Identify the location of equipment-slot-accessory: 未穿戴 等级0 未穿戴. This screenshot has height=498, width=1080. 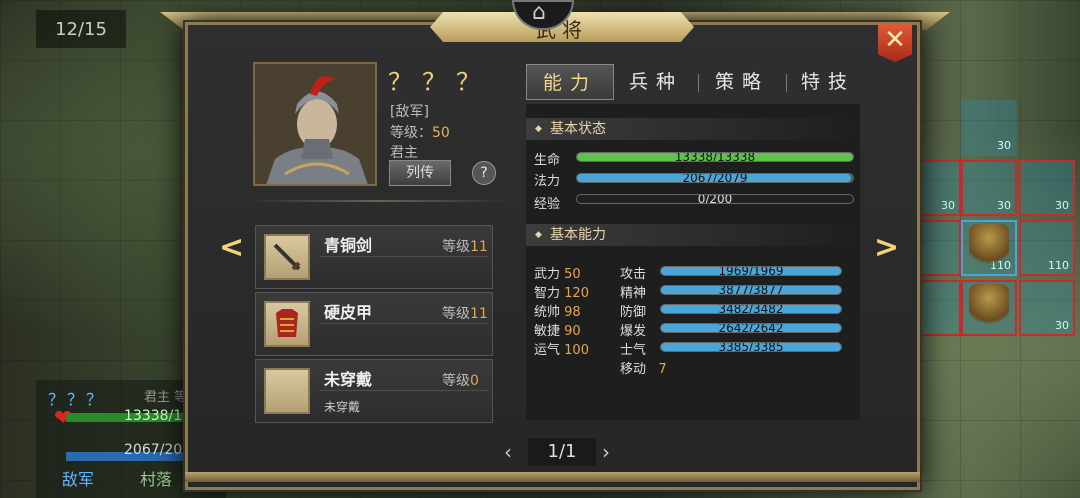
(374, 391).